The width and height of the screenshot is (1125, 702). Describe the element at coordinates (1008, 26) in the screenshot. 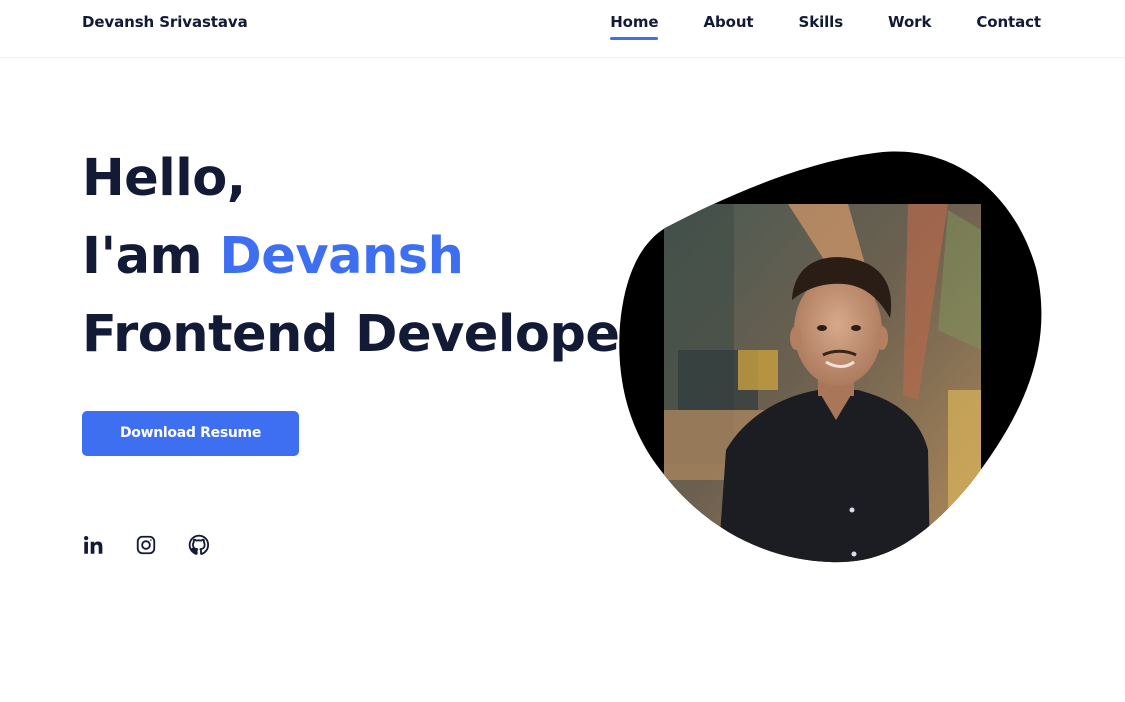

I see `nav-link-contact: Contact` at that location.